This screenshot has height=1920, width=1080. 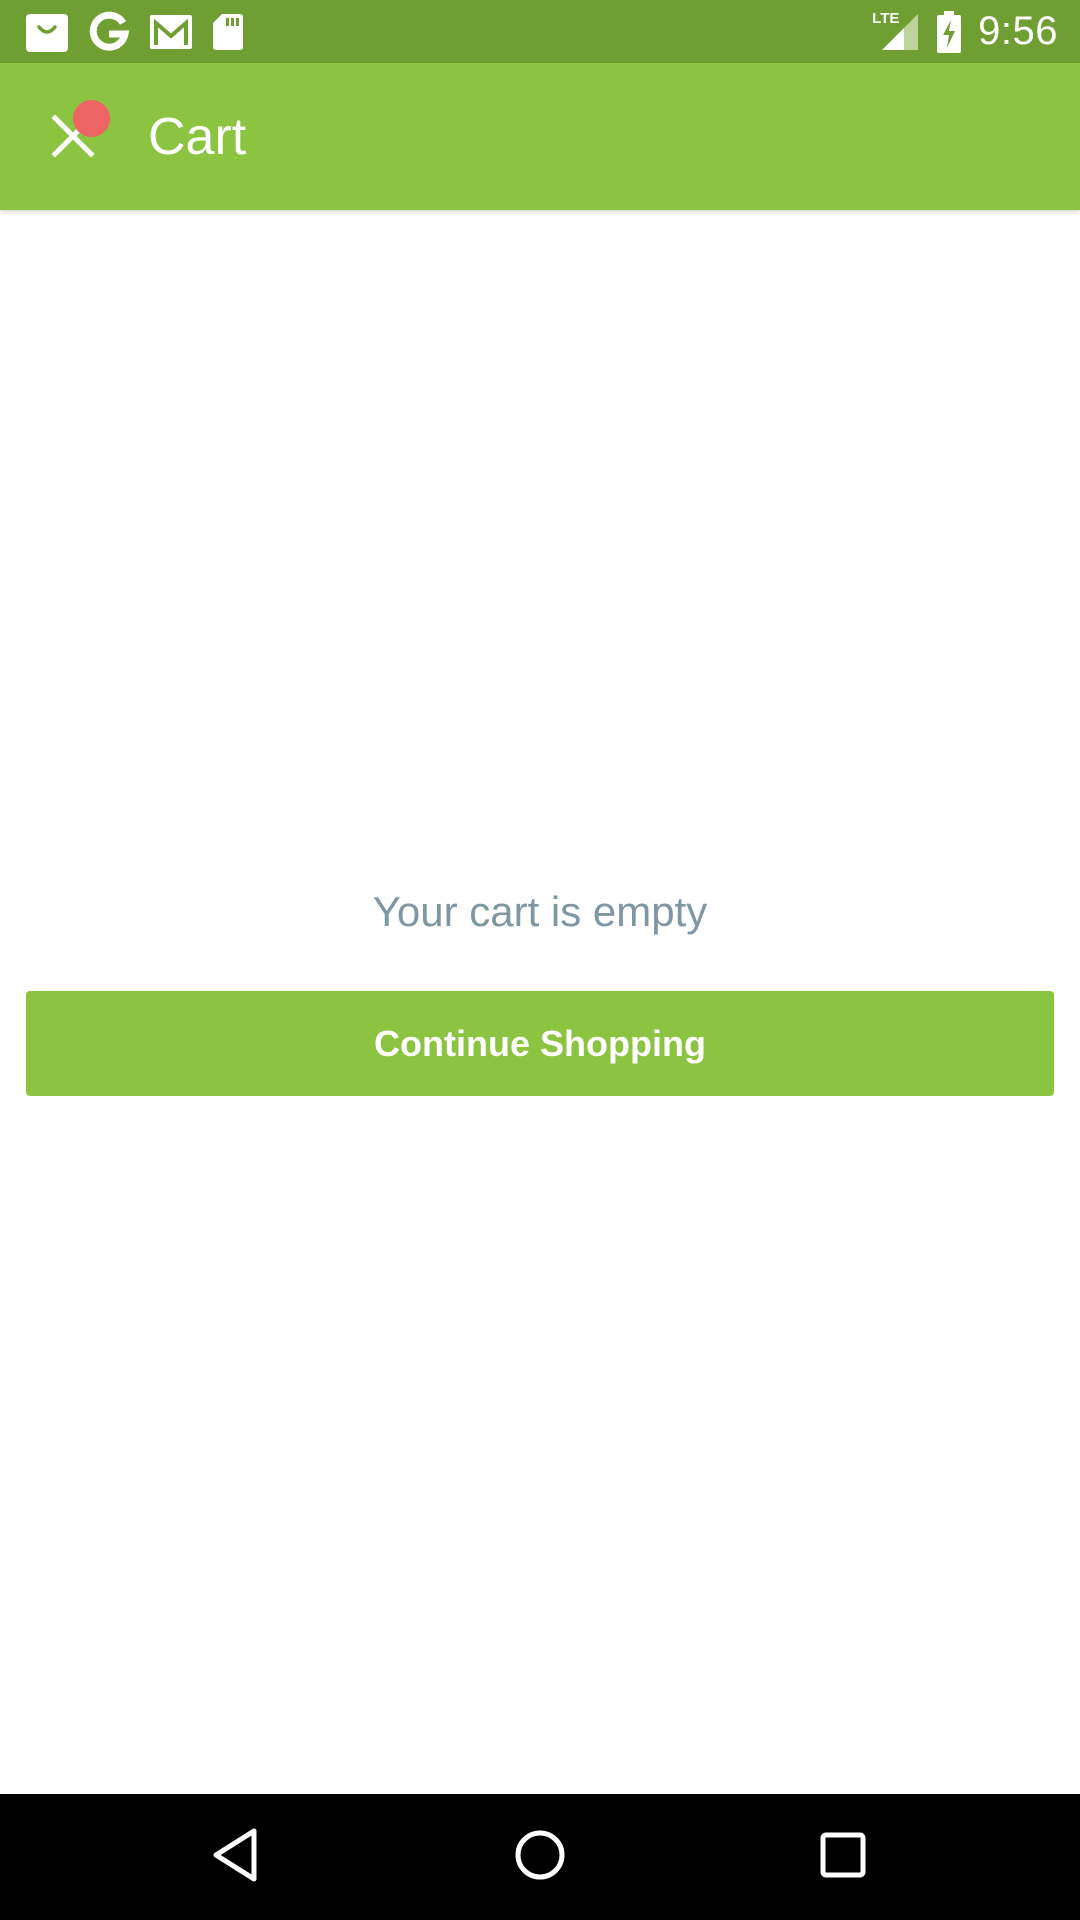 What do you see at coordinates (949, 32) in the screenshot?
I see `battery-charging-icon` at bounding box center [949, 32].